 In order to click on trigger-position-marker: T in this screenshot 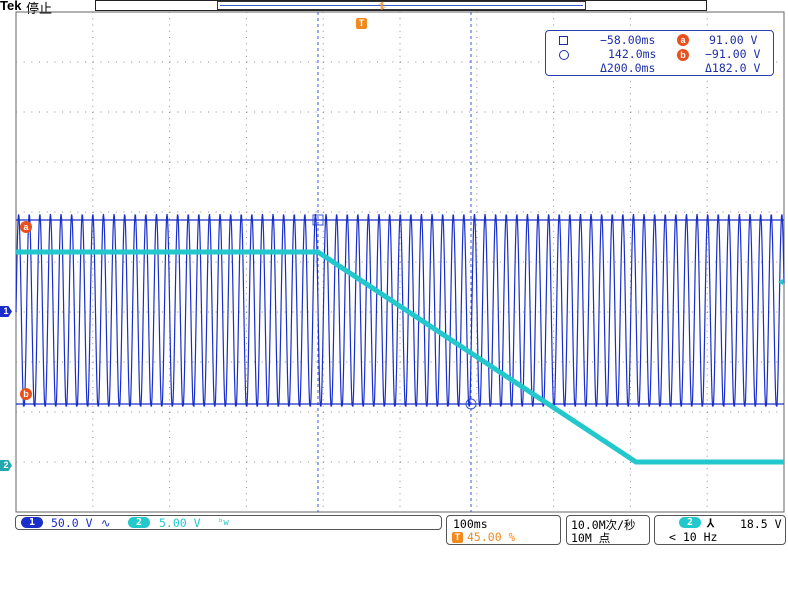, I will do `click(361, 23)`.